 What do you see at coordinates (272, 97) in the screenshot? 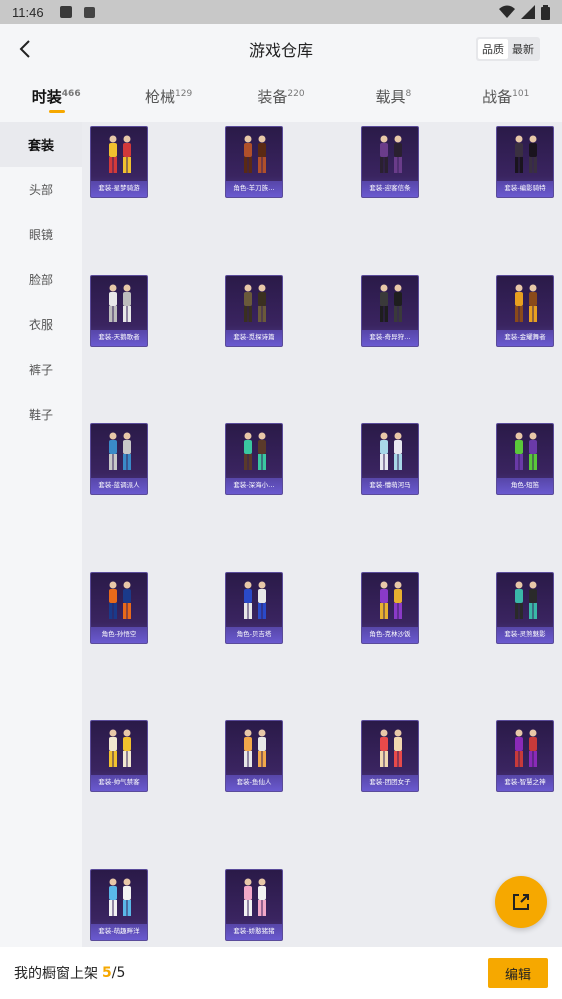
I see `tab-label: 装备` at bounding box center [272, 97].